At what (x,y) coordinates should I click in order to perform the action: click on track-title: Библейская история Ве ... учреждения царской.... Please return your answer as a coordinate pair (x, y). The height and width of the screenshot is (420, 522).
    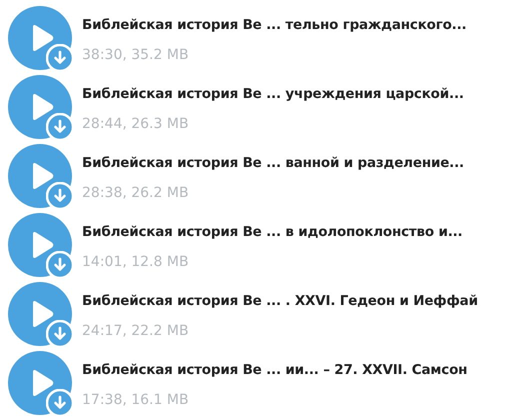
    Looking at the image, I should click on (273, 94).